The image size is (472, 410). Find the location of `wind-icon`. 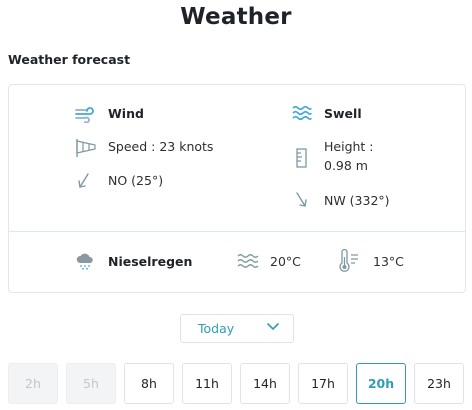

wind-icon is located at coordinates (84, 115).